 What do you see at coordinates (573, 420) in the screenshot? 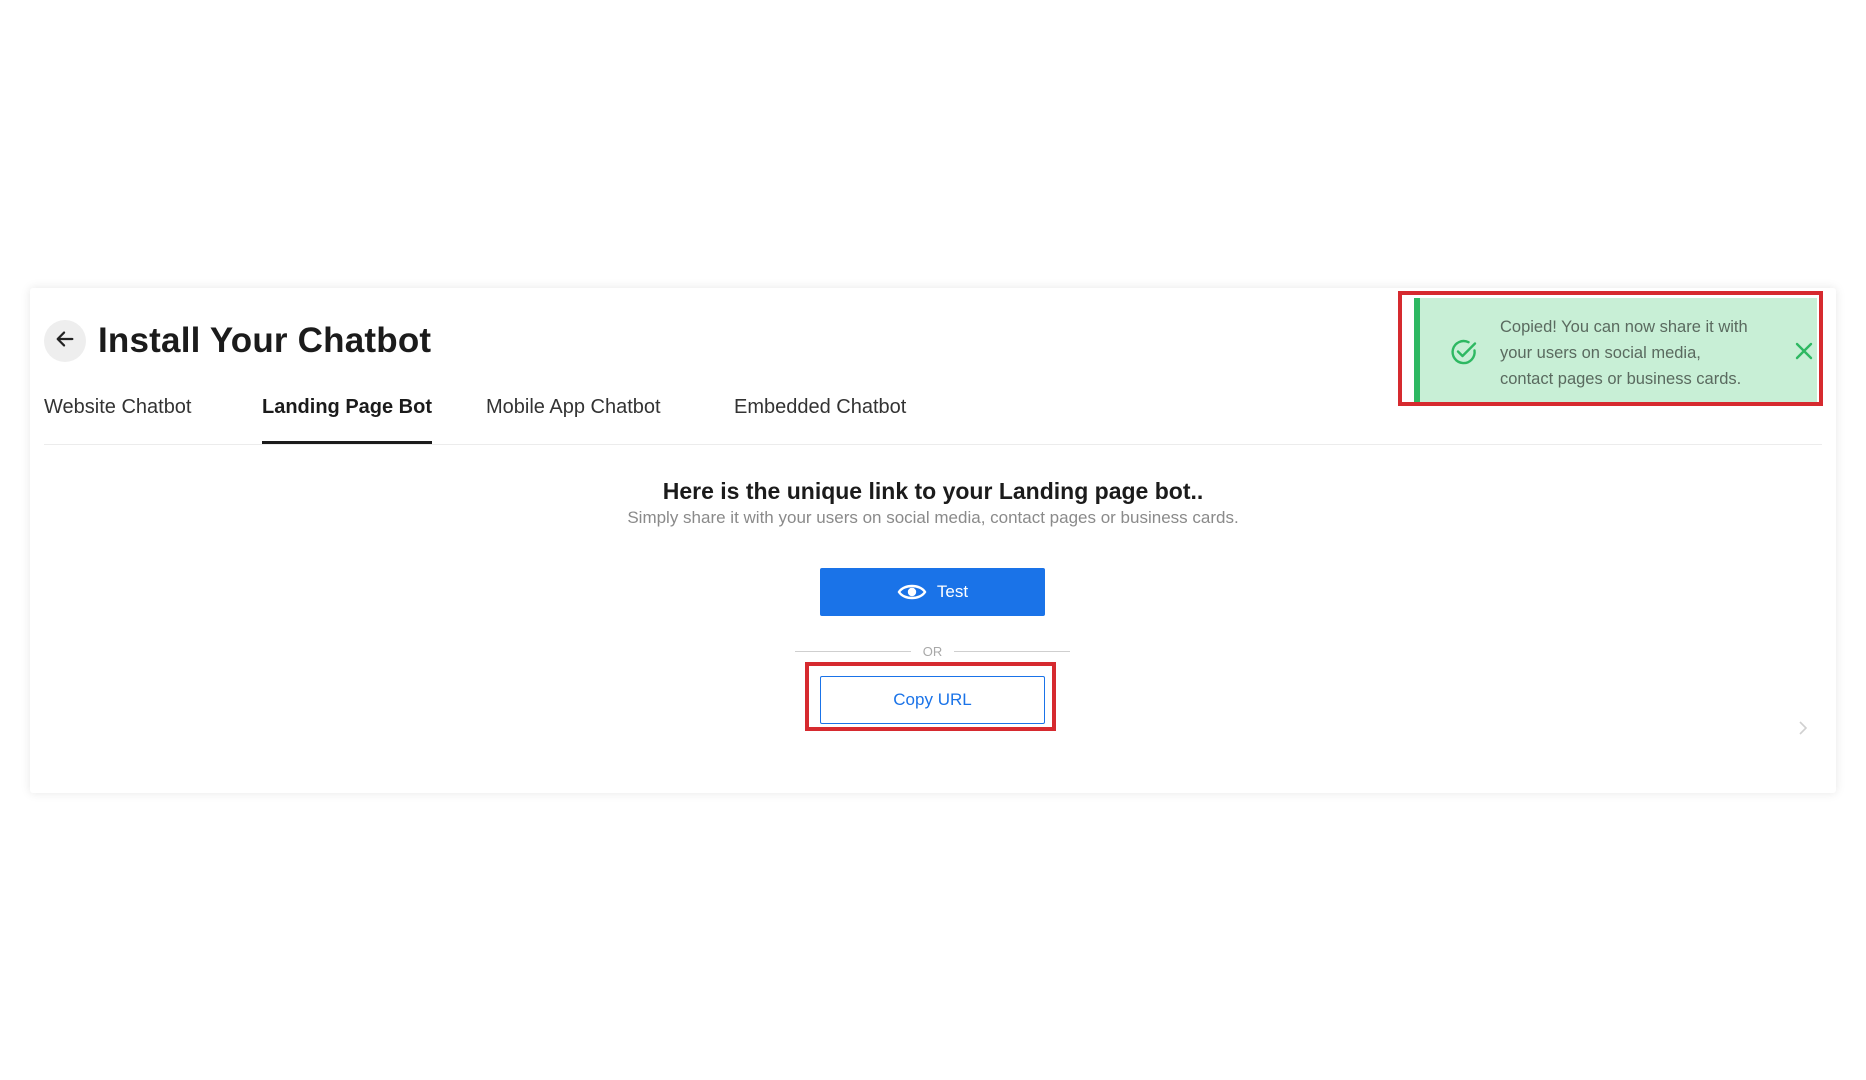
I see `tab-mobile-app-chatbot: Mobile App Chatbot` at bounding box center [573, 420].